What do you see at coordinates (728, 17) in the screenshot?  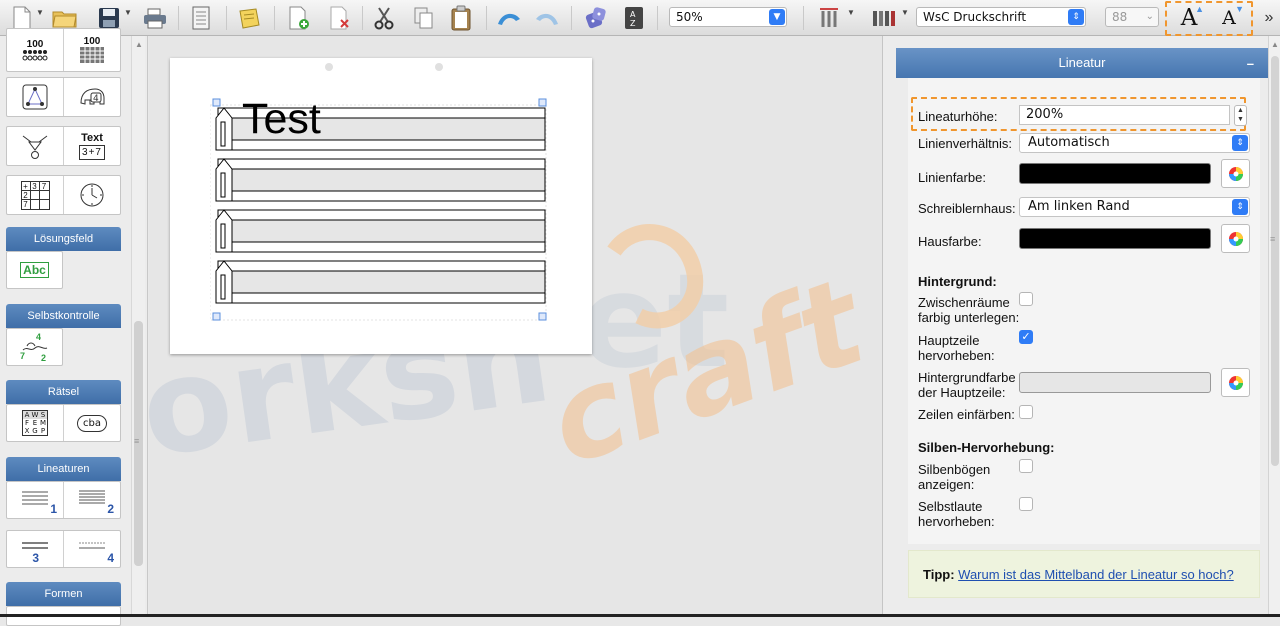 I see `zoom-select: 50% ▼` at bounding box center [728, 17].